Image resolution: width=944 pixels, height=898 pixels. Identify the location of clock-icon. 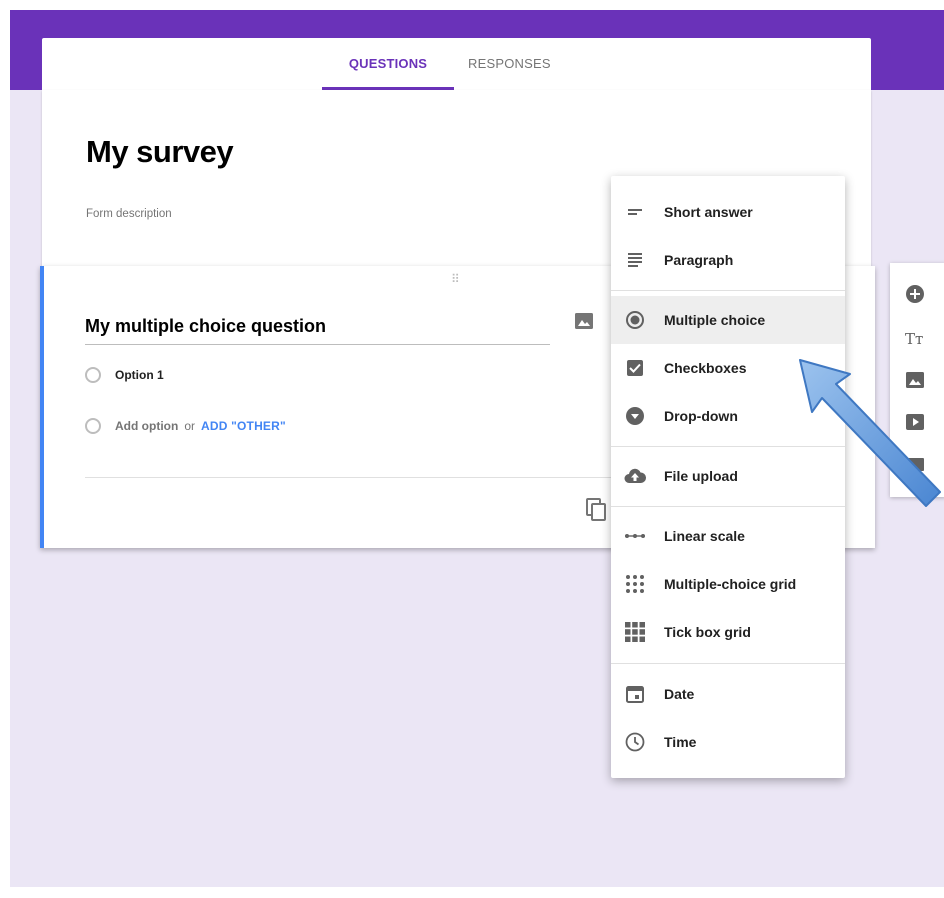
(635, 742).